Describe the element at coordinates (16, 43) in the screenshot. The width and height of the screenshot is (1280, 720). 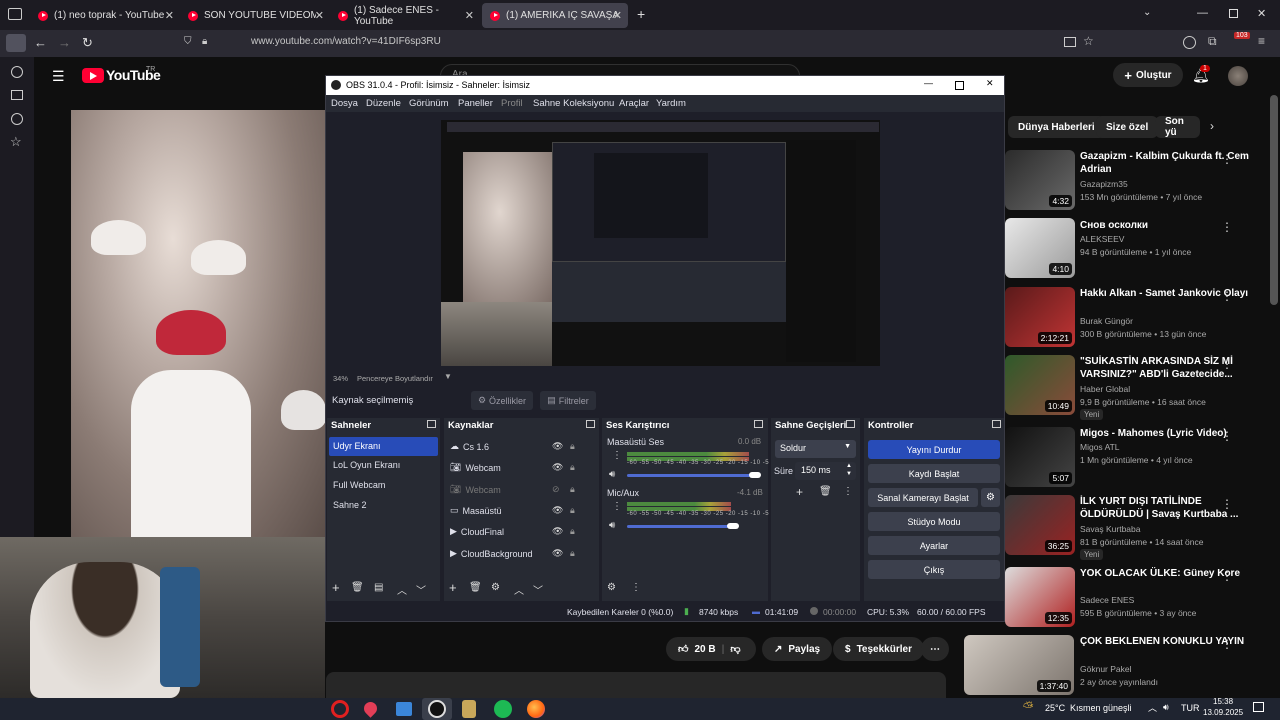
I see `sidebar-toggle-icon` at that location.